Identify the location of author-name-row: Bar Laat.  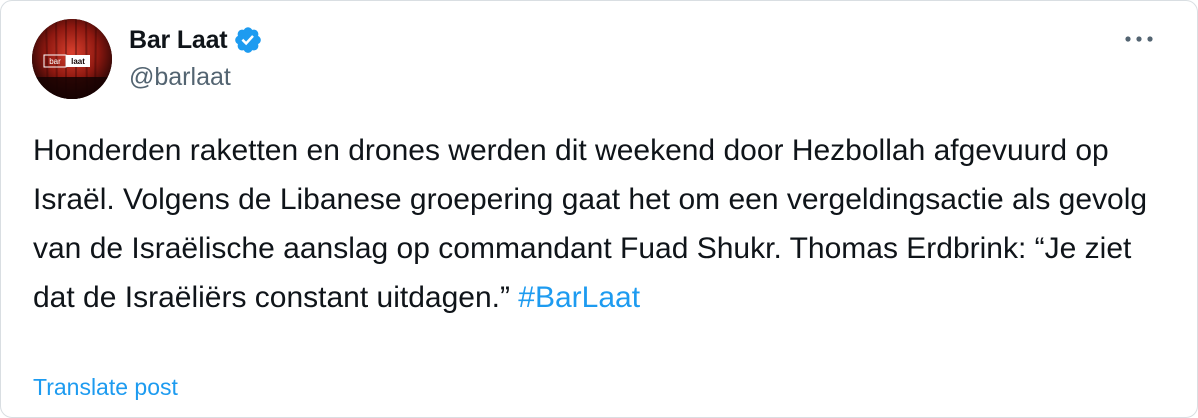
(196, 40).